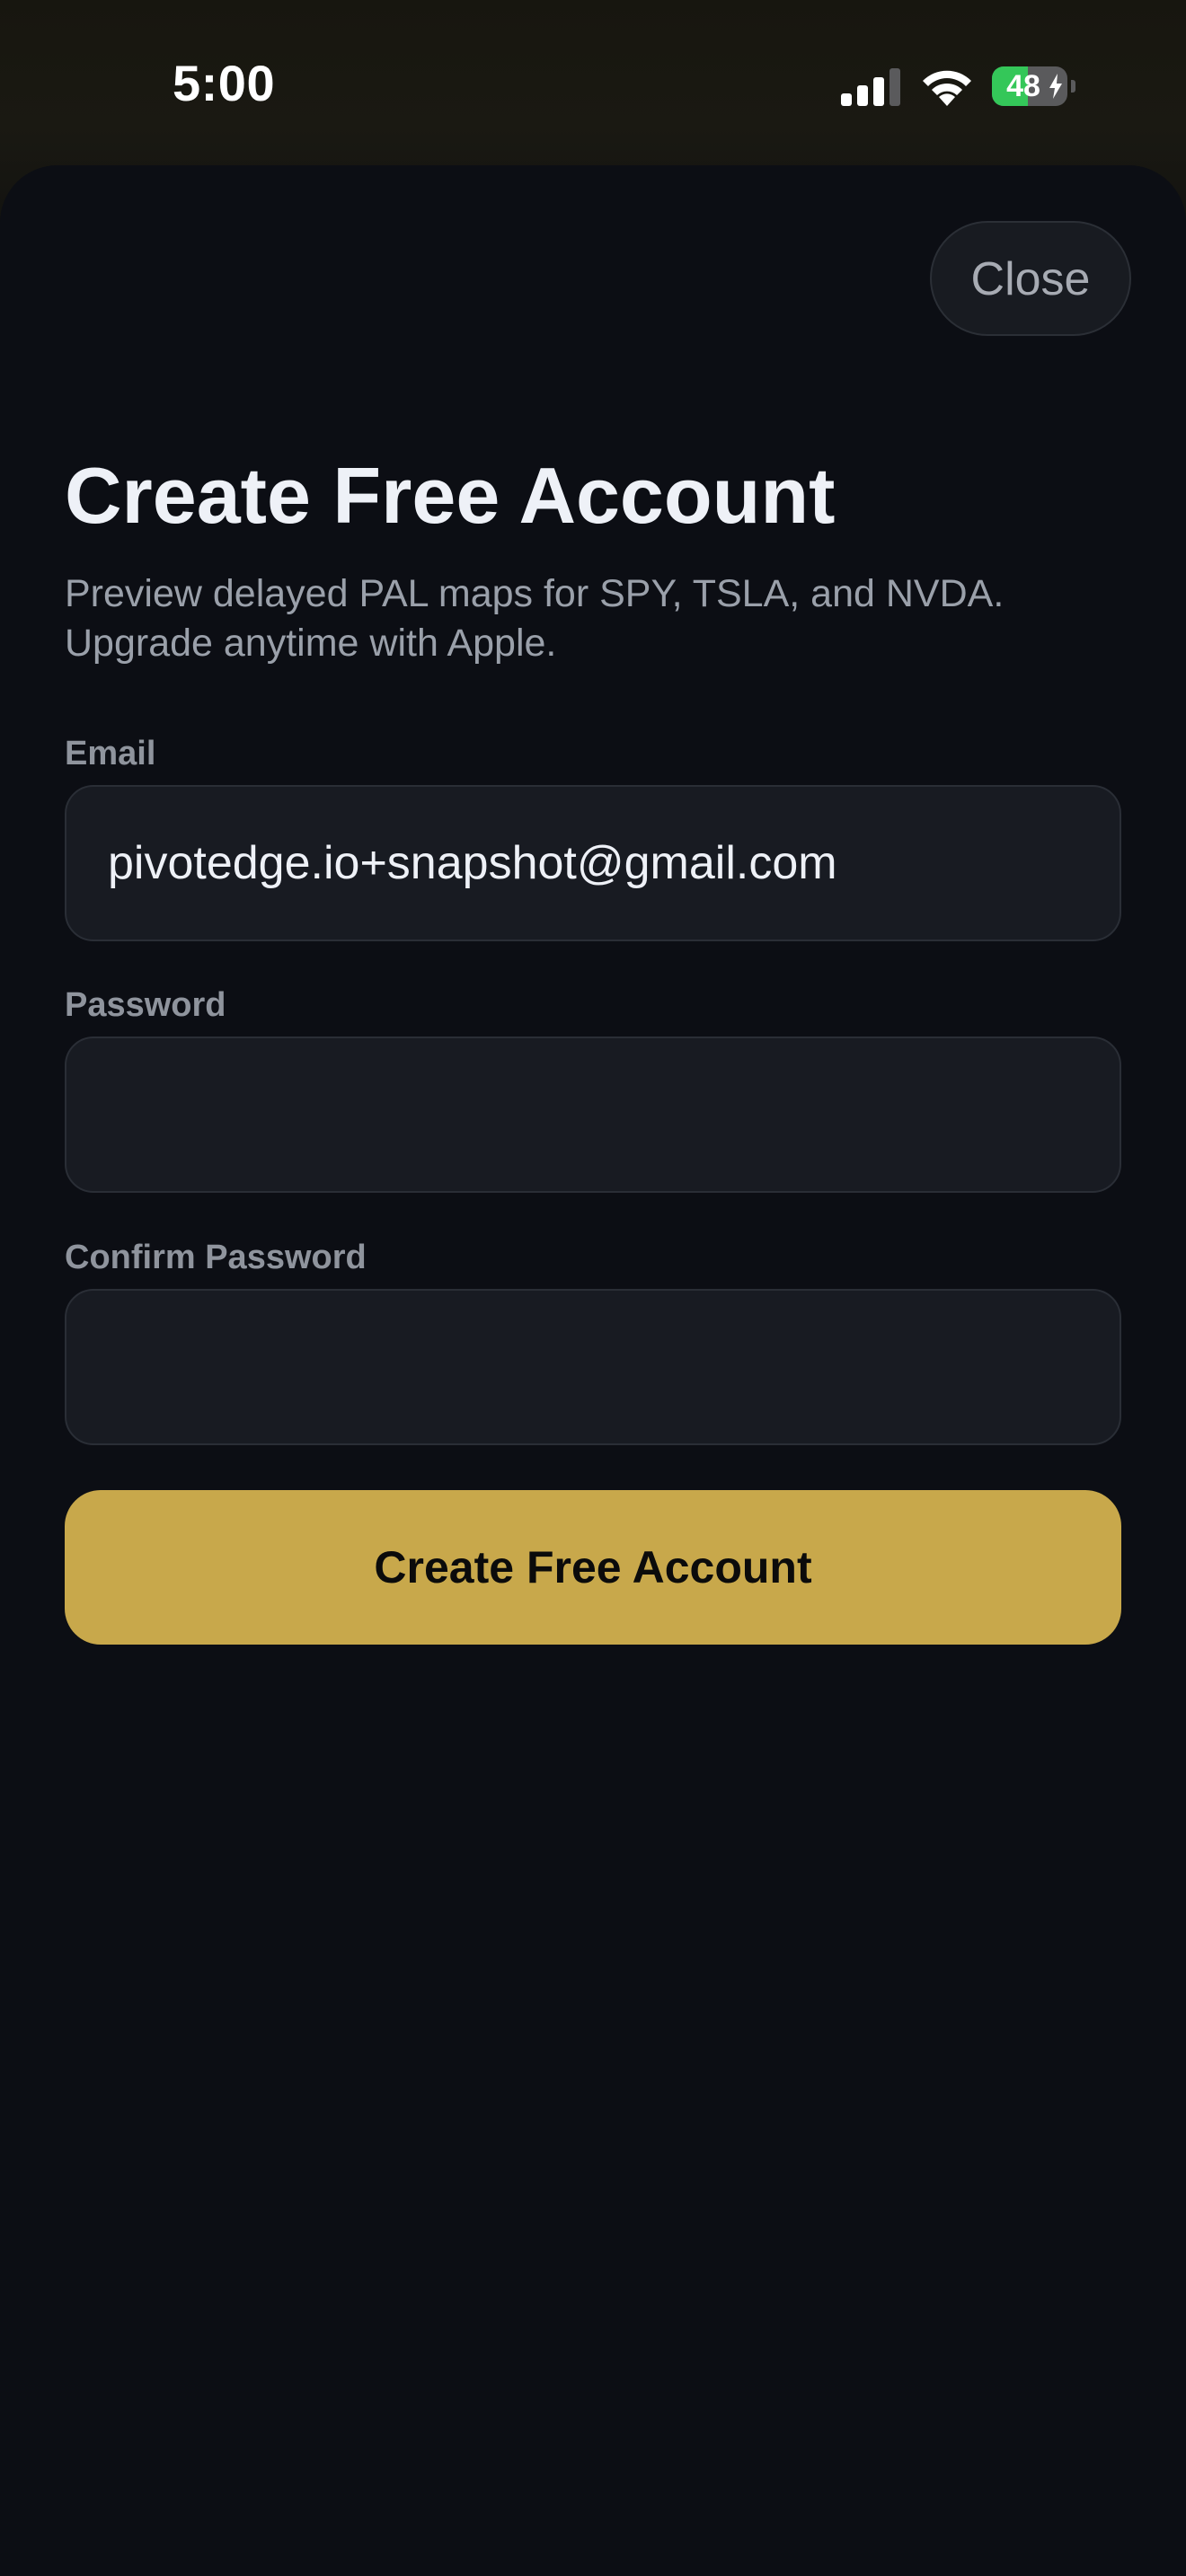 This screenshot has height=2576, width=1186. I want to click on battery-level: 48, so click(1023, 86).